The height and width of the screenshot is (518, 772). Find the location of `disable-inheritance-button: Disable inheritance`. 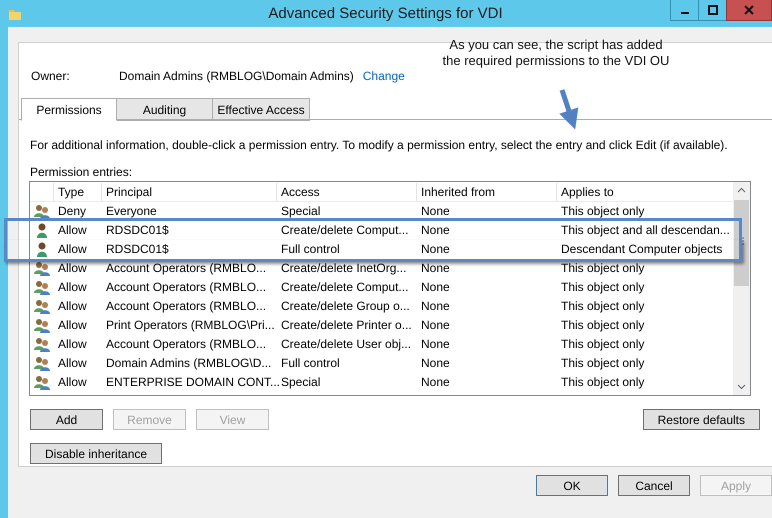

disable-inheritance-button: Disable inheritance is located at coordinates (96, 453).